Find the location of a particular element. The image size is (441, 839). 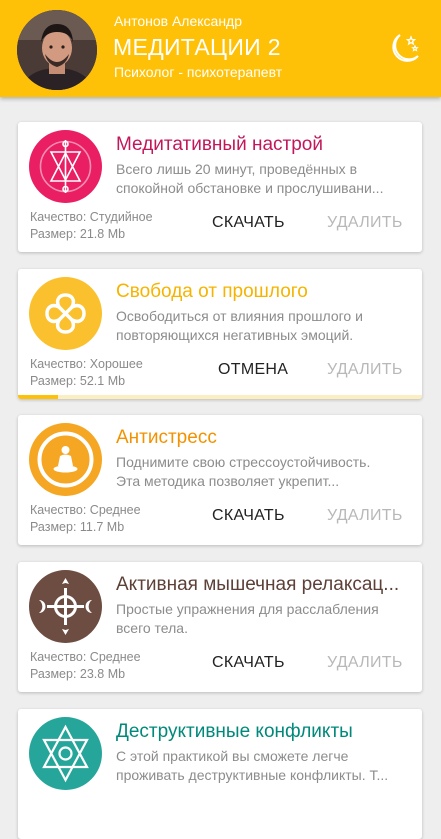

download-progress-bar is located at coordinates (220, 397).